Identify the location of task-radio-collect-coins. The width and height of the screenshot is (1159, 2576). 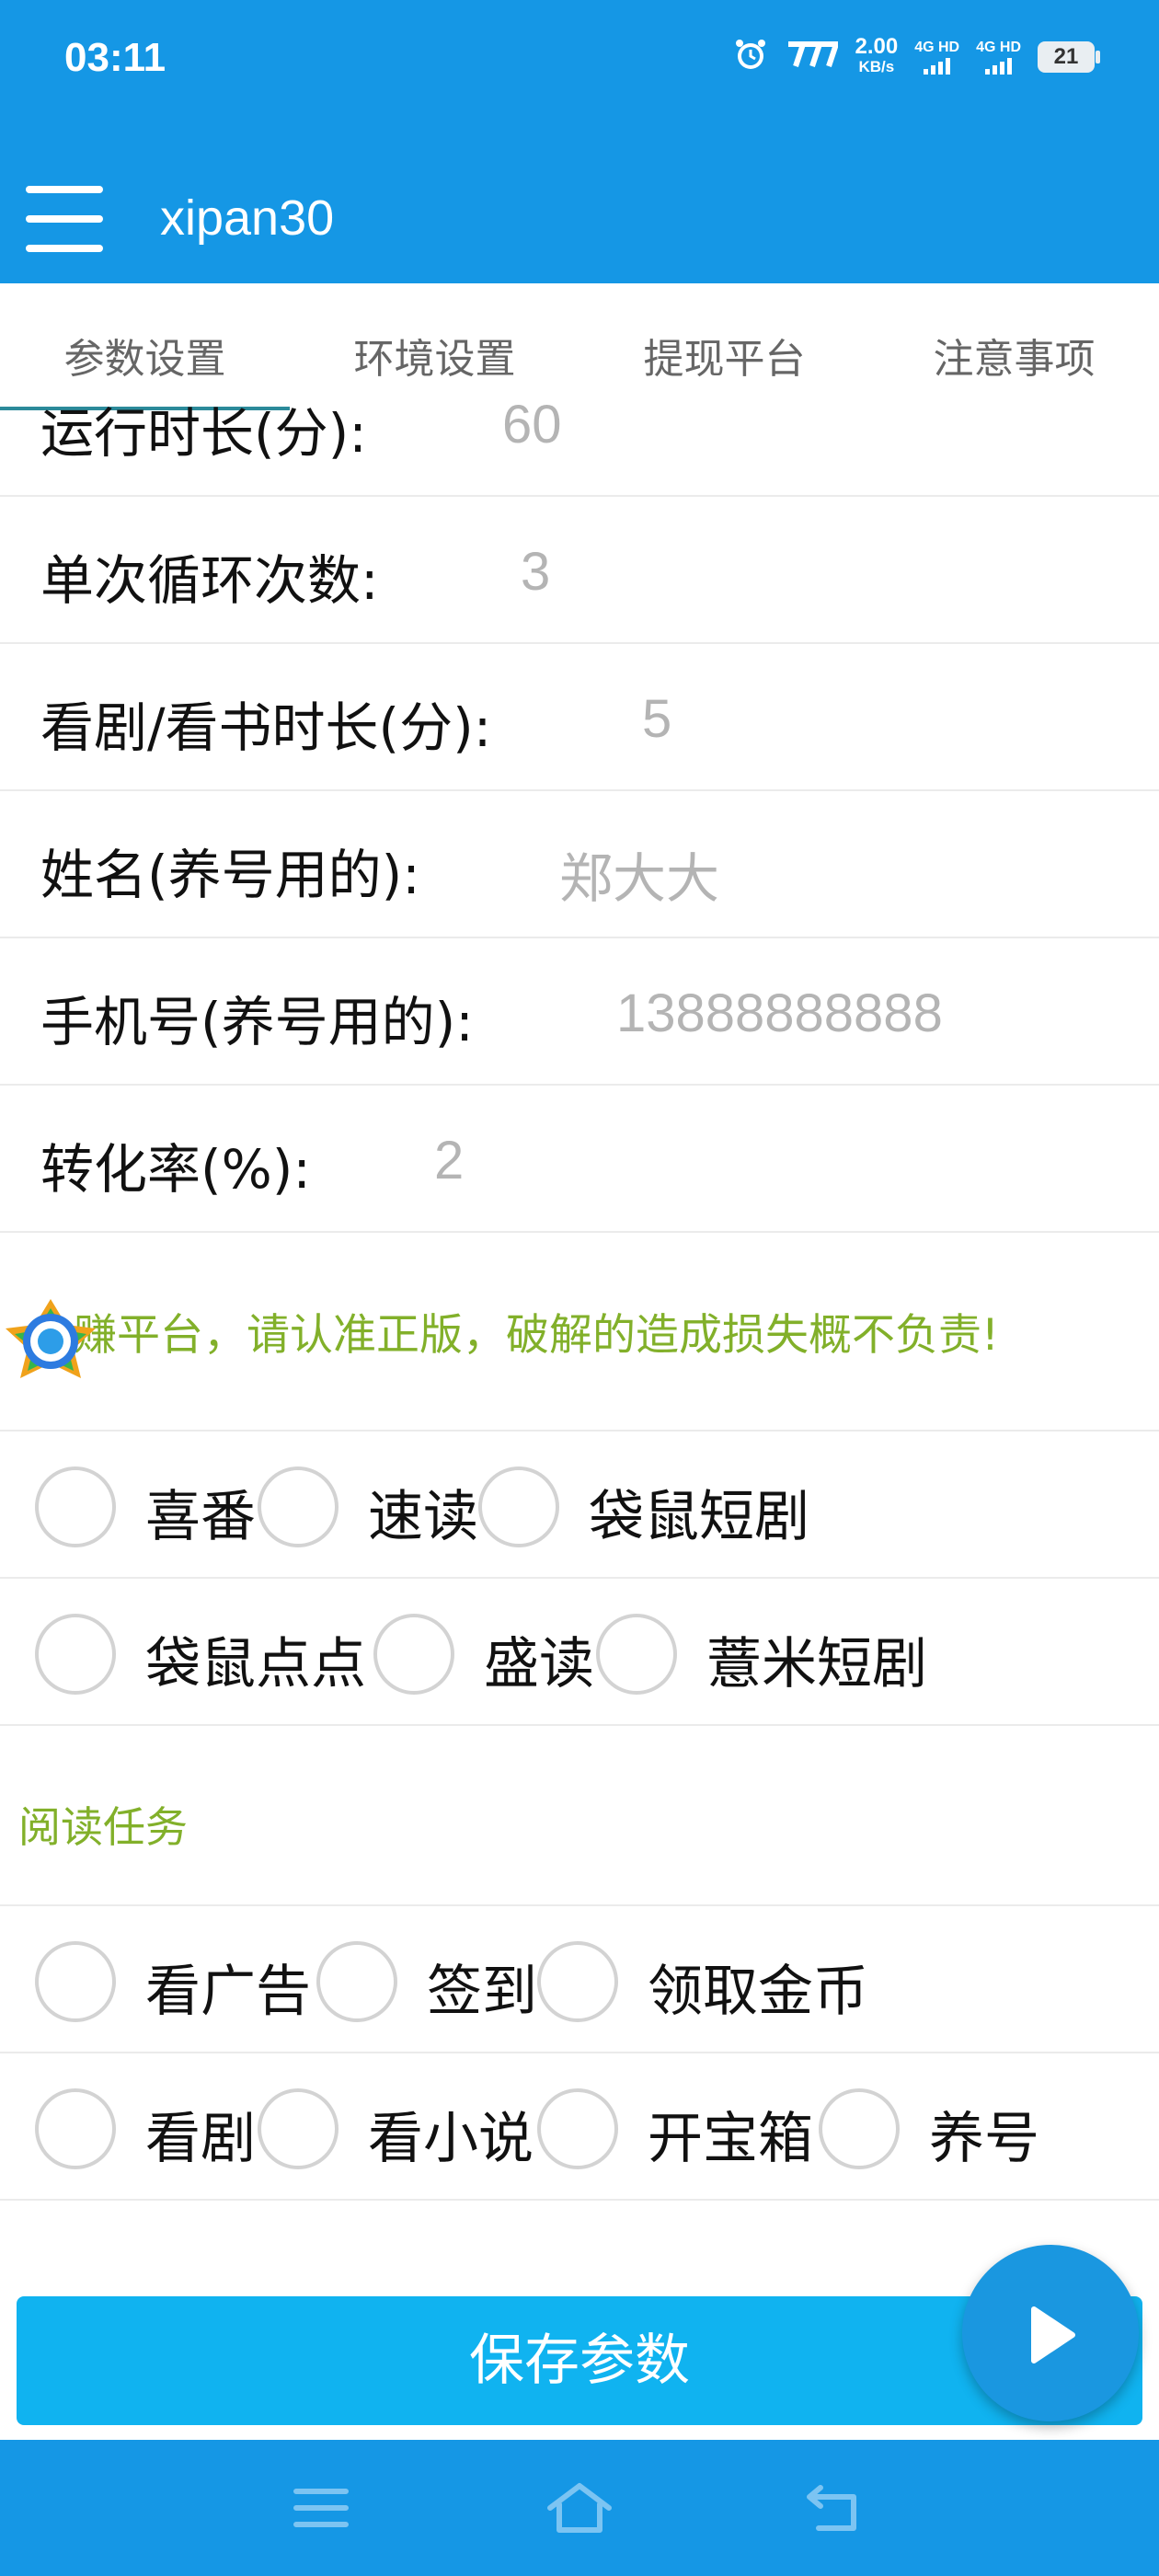
(577, 1982).